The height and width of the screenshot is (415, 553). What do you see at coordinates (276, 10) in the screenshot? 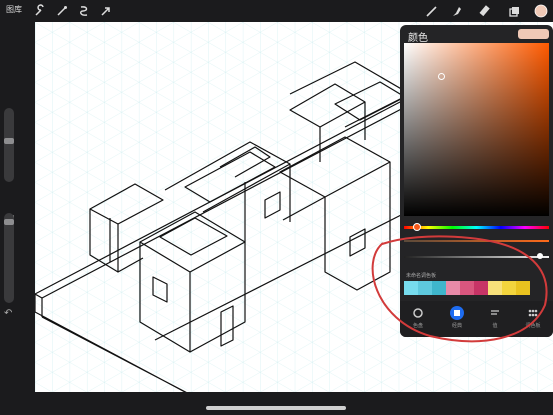
I see `top-toolbar: 图库` at bounding box center [276, 10].